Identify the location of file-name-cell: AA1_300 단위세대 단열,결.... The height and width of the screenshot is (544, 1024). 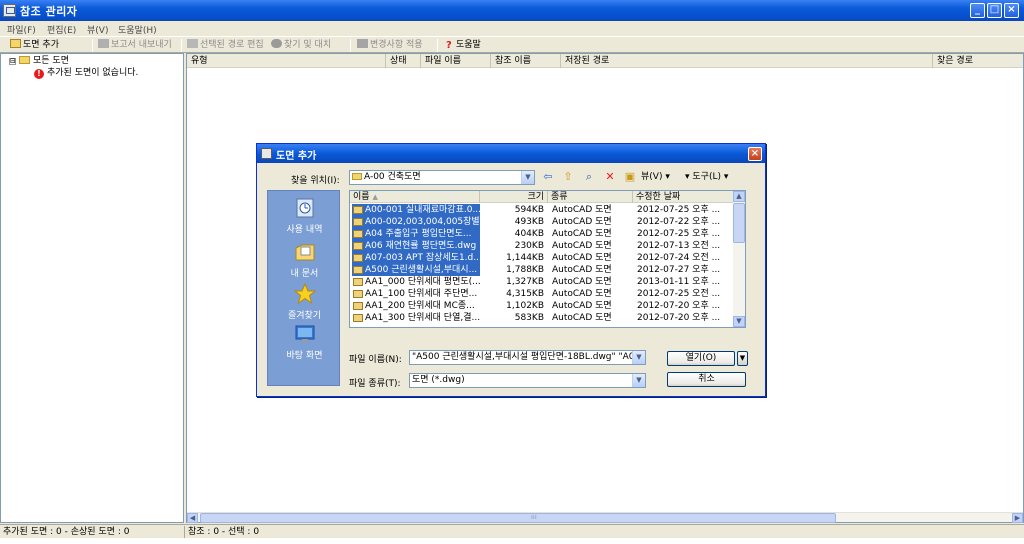
(416, 318).